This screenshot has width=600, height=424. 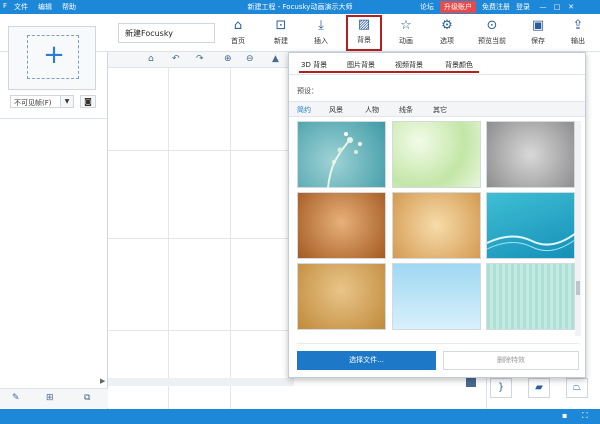 What do you see at coordinates (166, 33) in the screenshot?
I see `project-name-input: 新建Focusky` at bounding box center [166, 33].